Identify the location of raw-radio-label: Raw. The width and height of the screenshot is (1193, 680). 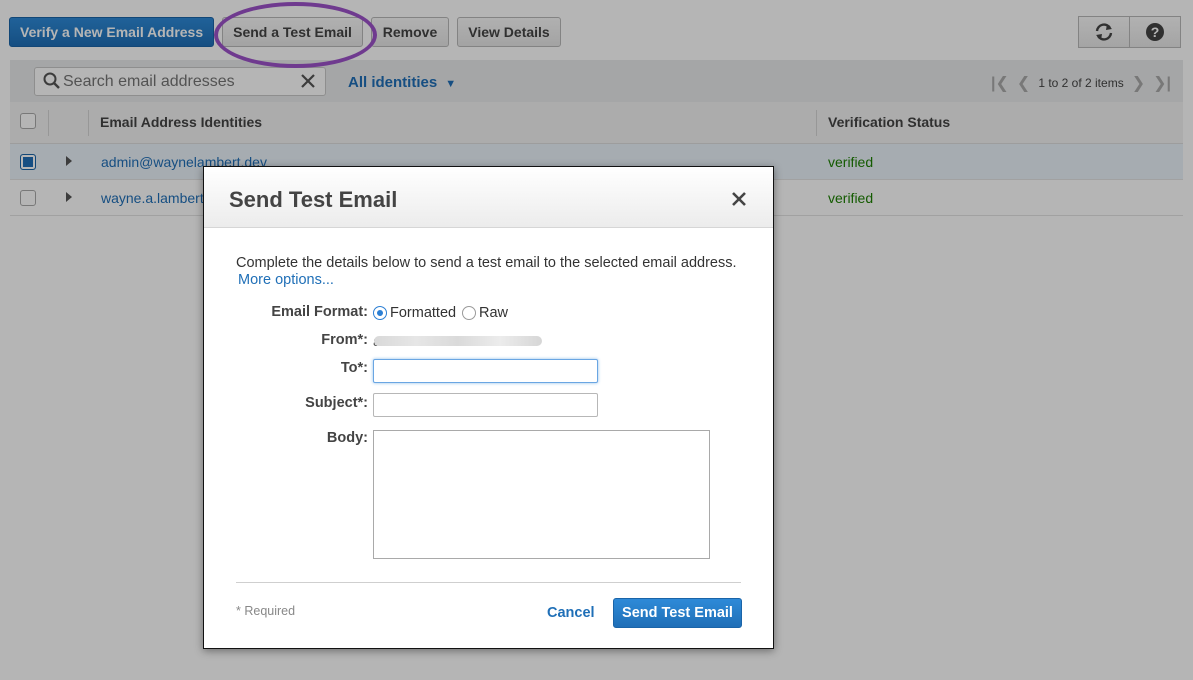
(493, 313).